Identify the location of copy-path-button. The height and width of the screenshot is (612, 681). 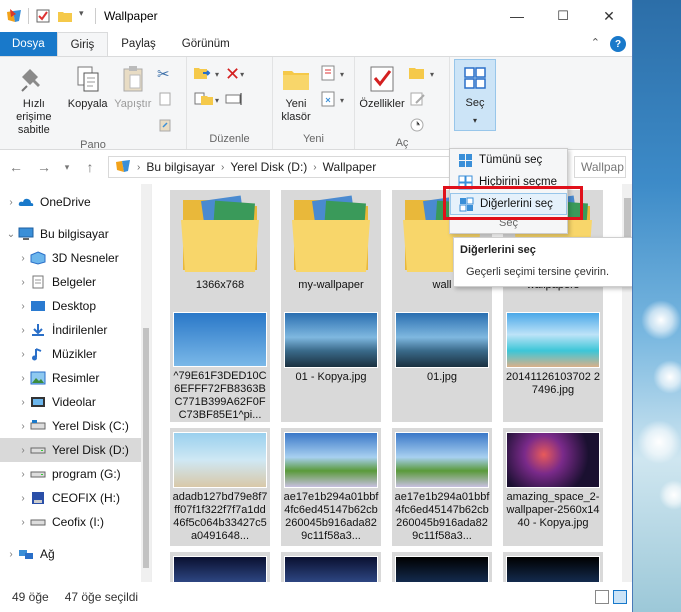
(170, 100).